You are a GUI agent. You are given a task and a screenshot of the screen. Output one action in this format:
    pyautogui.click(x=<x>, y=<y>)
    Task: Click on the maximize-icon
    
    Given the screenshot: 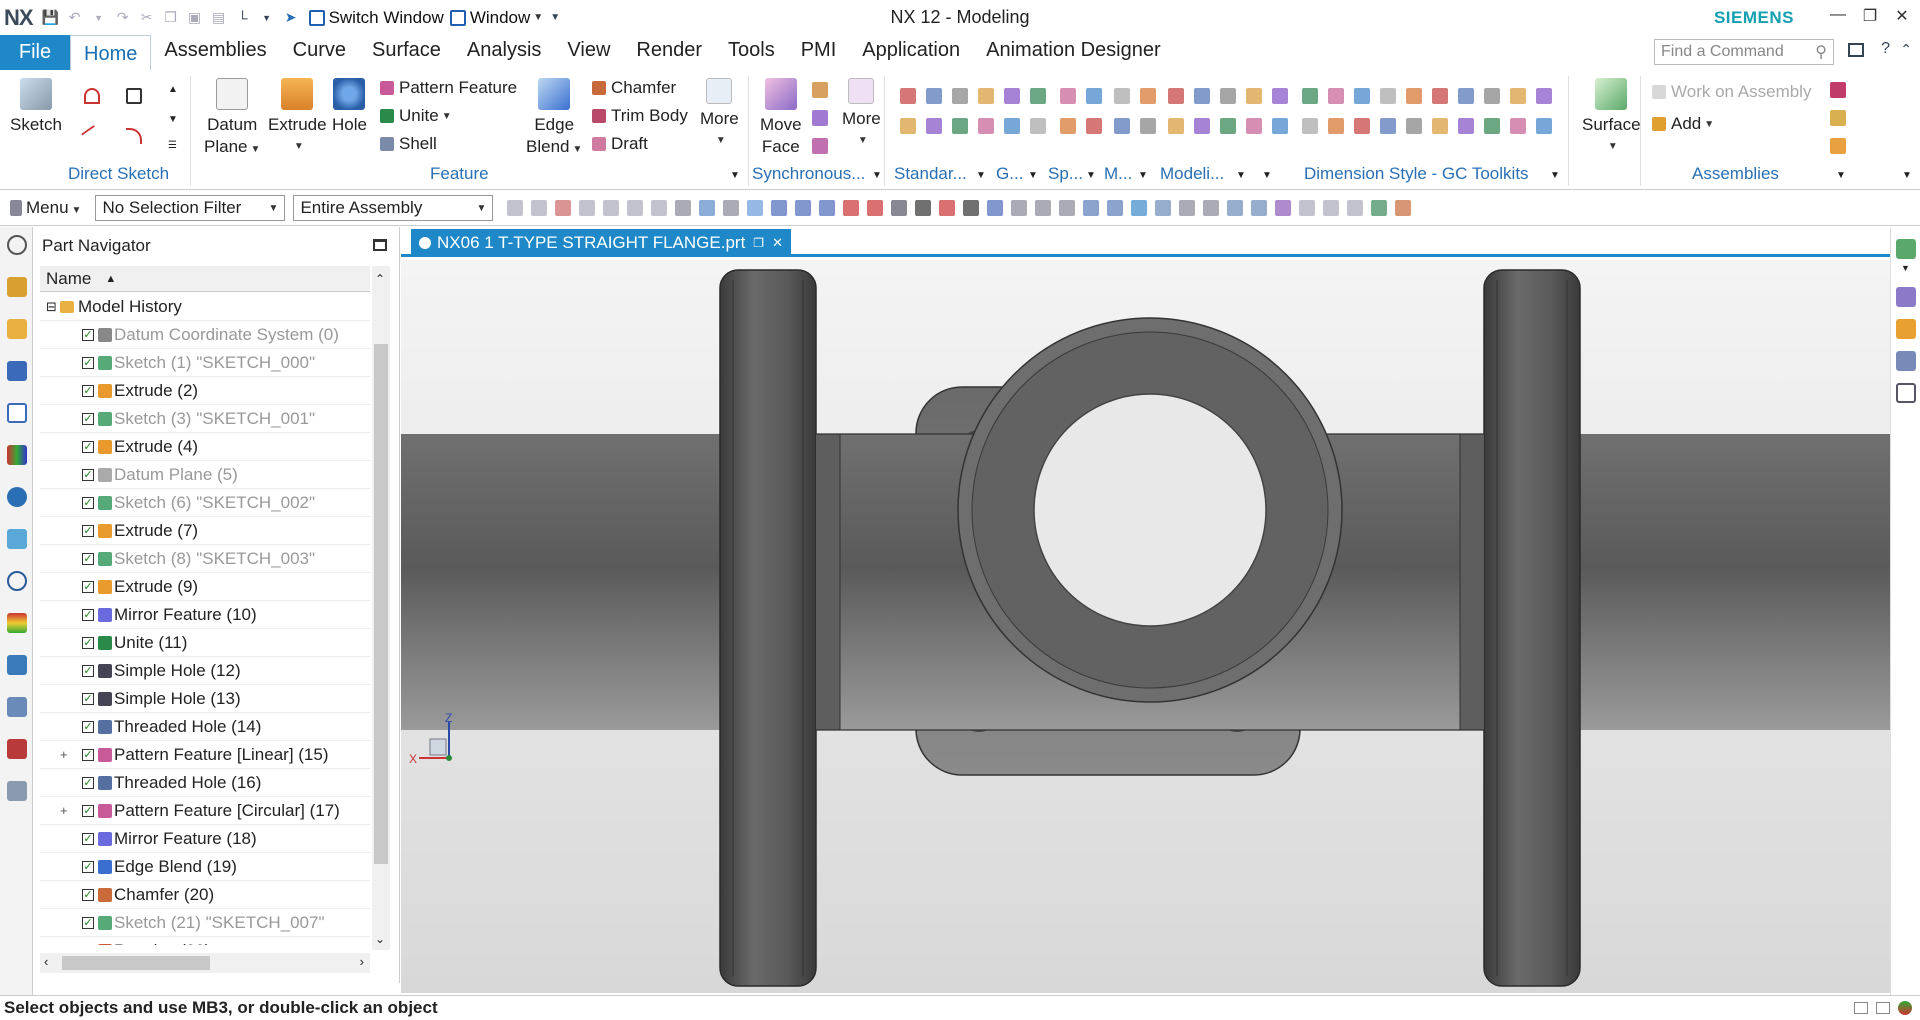 What is the action you would take?
    pyautogui.click(x=380, y=245)
    